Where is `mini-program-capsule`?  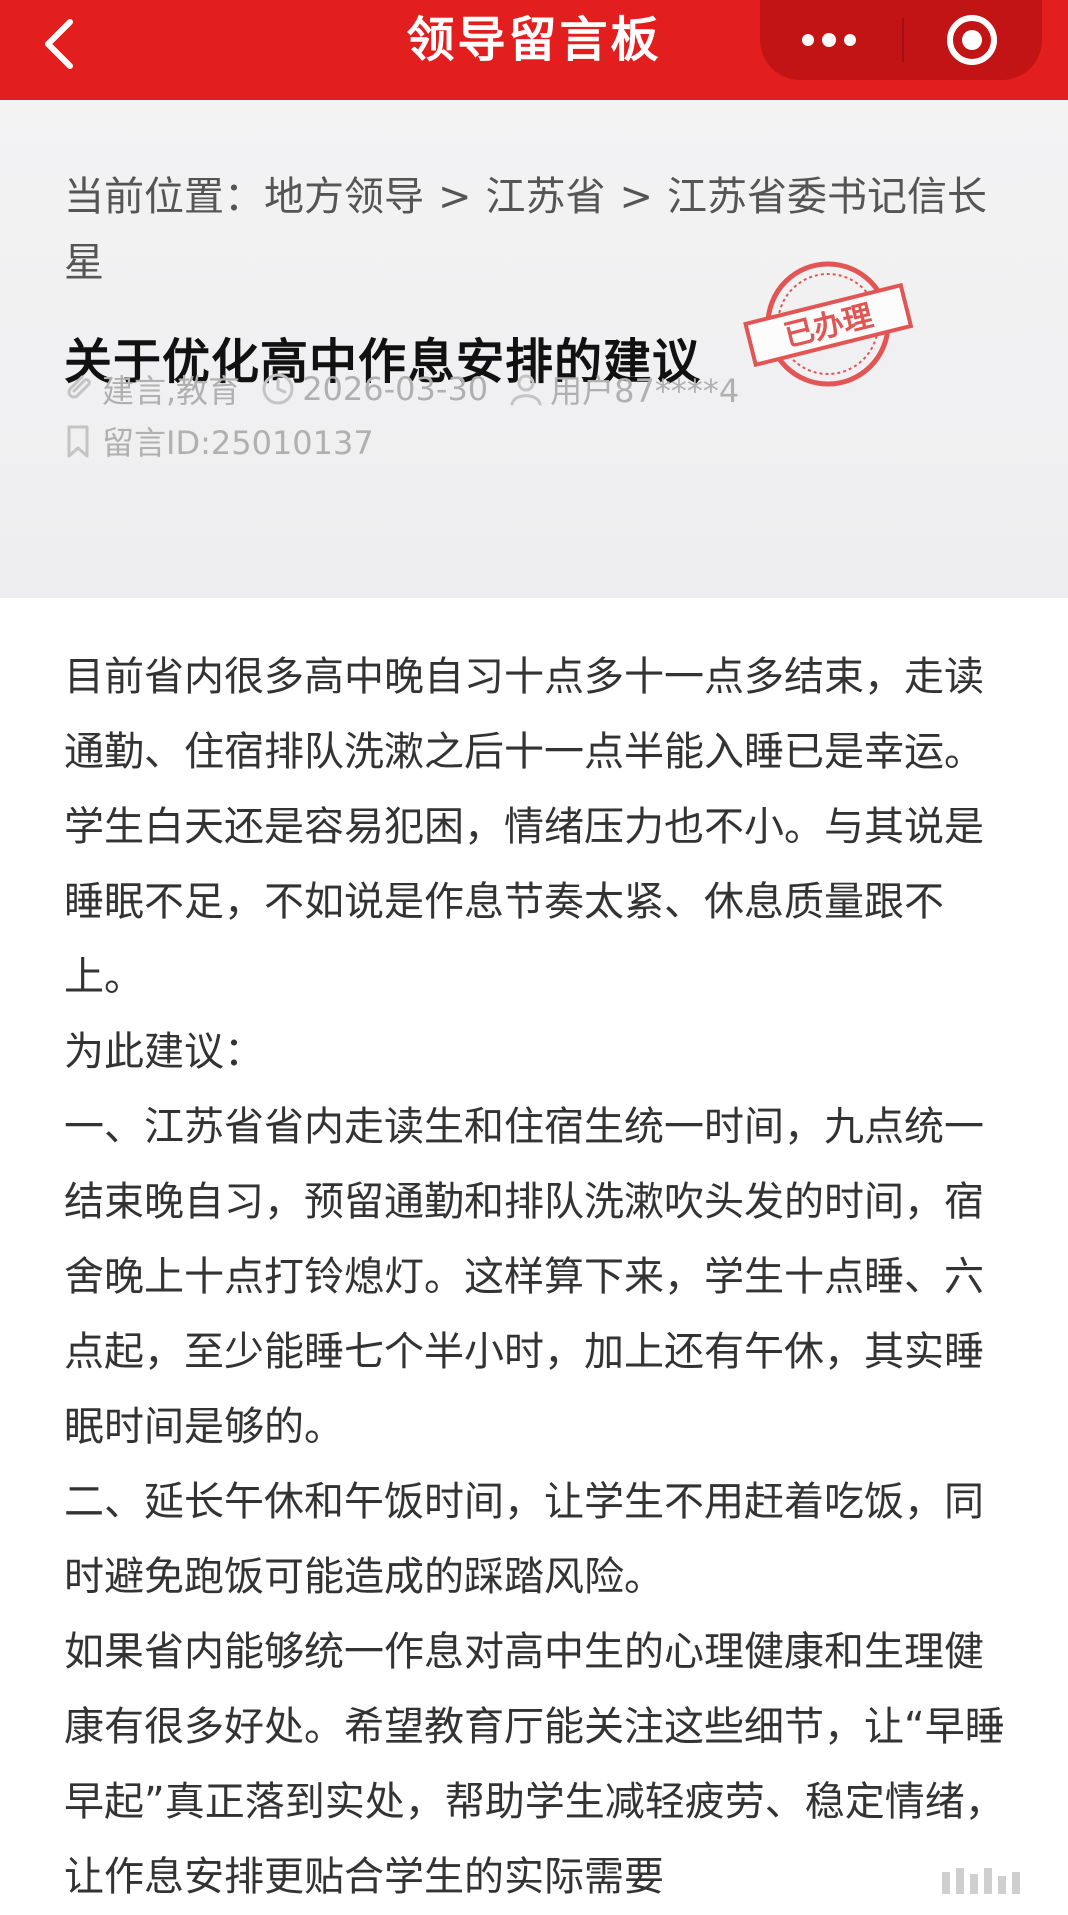 mini-program-capsule is located at coordinates (901, 40).